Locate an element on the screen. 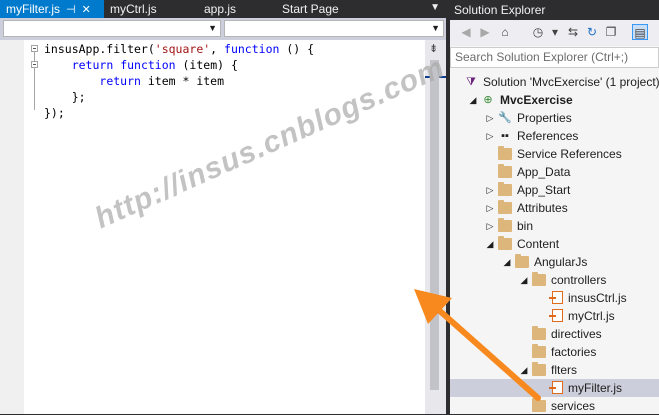  tree-item-label: Content is located at coordinates (538, 244).